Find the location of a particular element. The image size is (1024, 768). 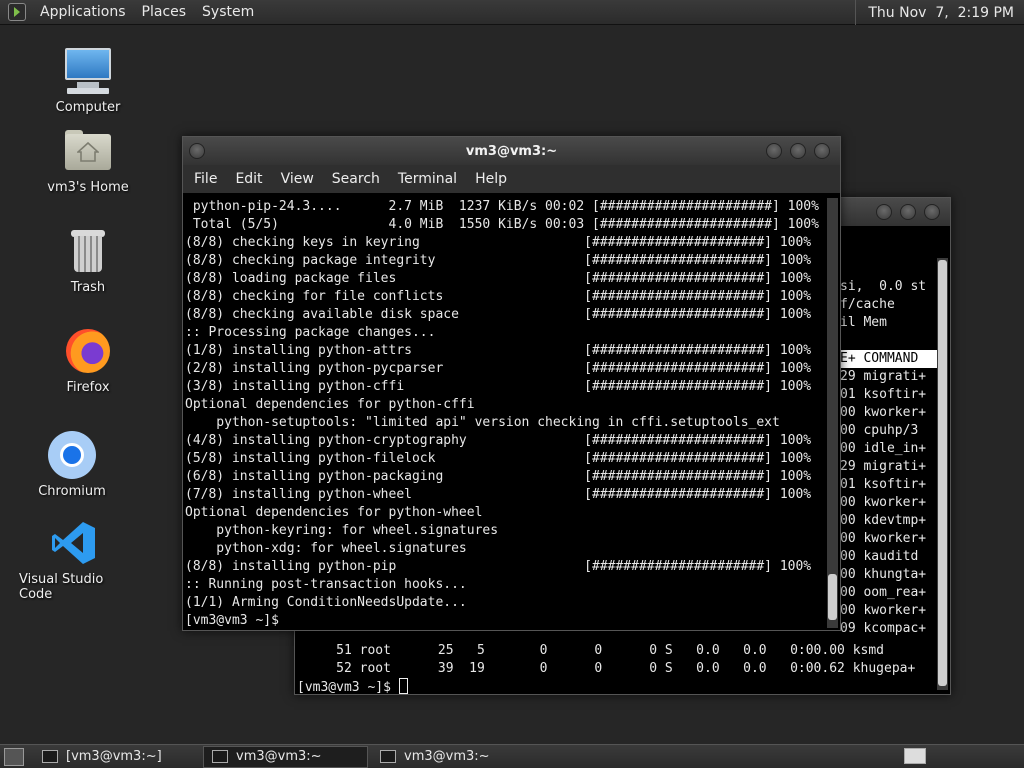

desktop-icon-label: Chromium is located at coordinates (72, 491).